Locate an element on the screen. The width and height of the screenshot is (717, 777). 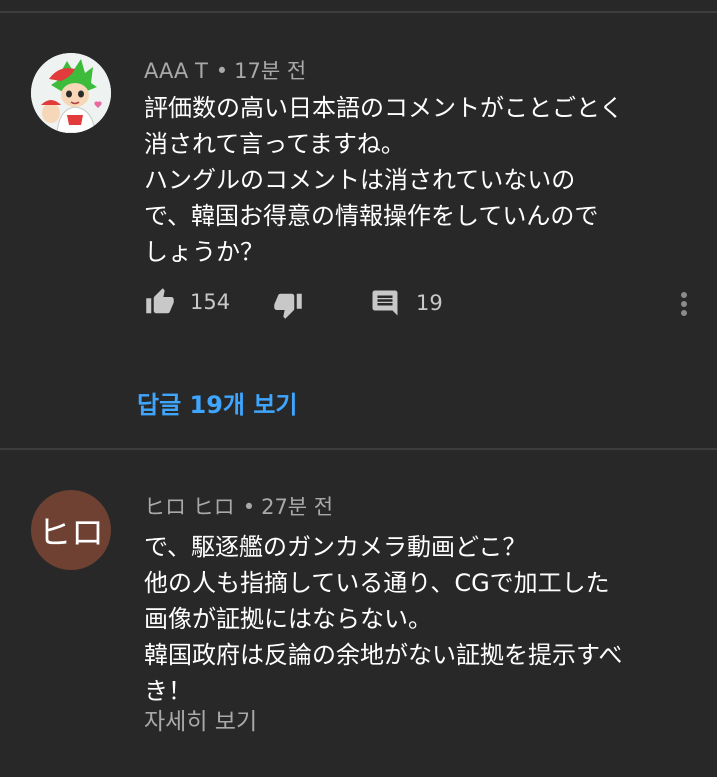
comment-meta: ヒロ ヒロ • 27분 전 is located at coordinates (238, 506).